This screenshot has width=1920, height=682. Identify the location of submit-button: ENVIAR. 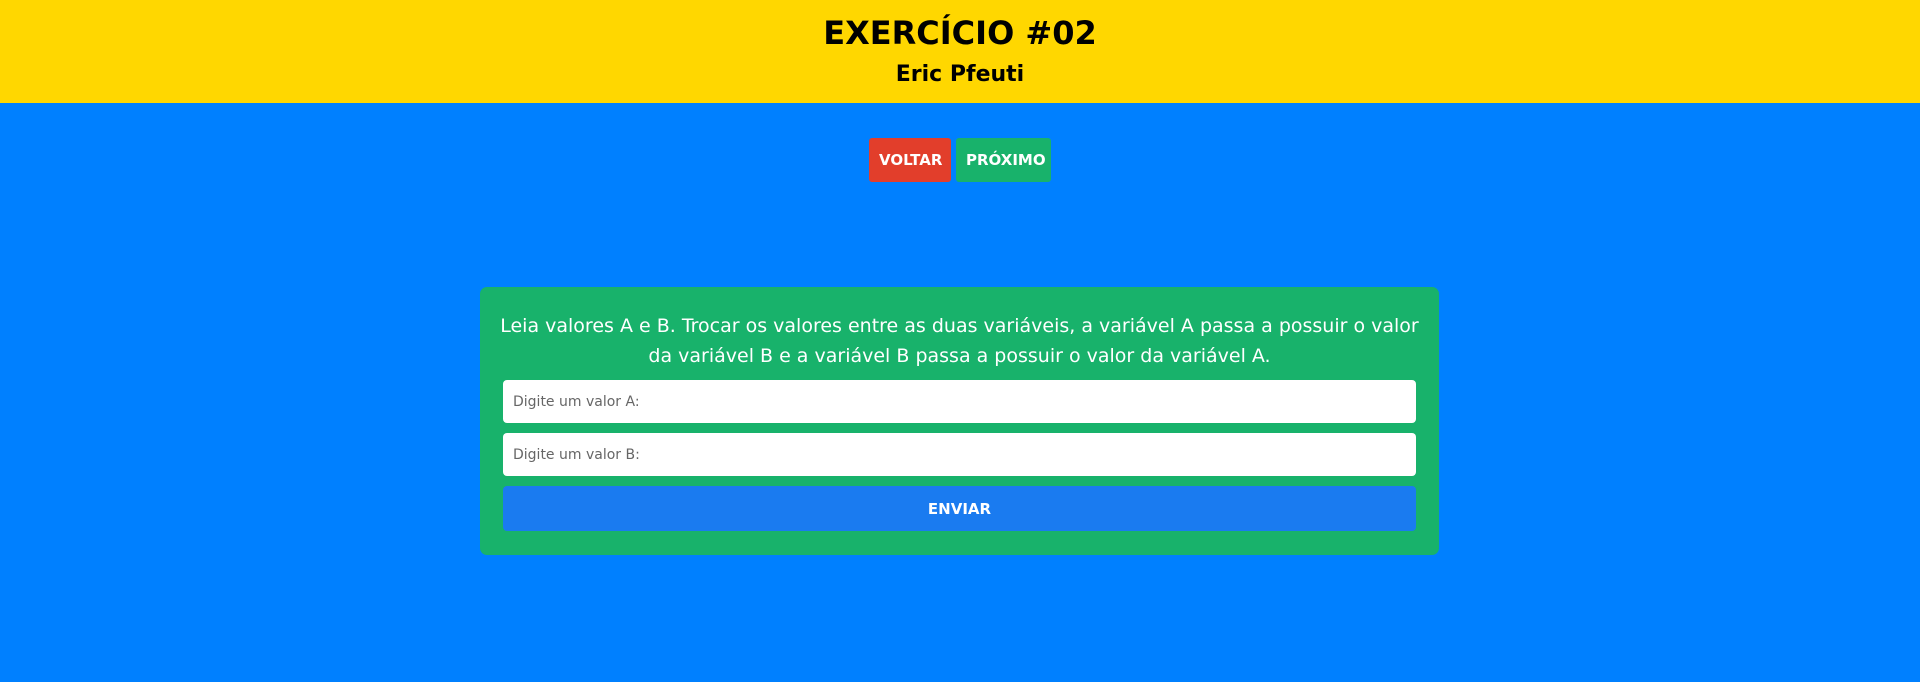
(959, 508).